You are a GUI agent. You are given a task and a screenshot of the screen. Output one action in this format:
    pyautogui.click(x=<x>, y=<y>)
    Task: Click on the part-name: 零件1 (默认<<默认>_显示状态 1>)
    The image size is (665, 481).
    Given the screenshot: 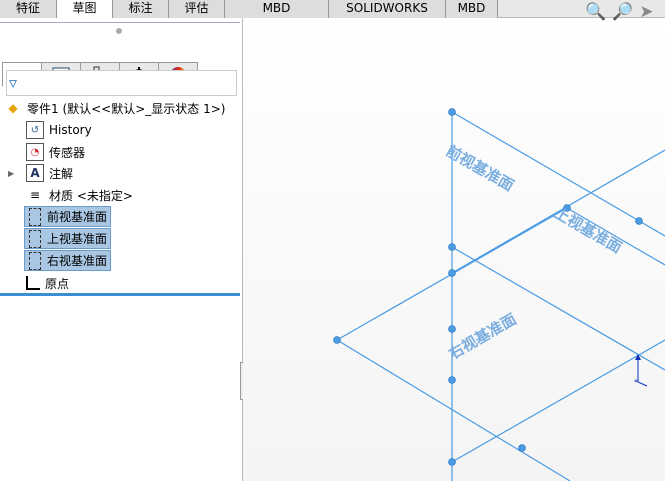 What is the action you would take?
    pyautogui.click(x=126, y=108)
    